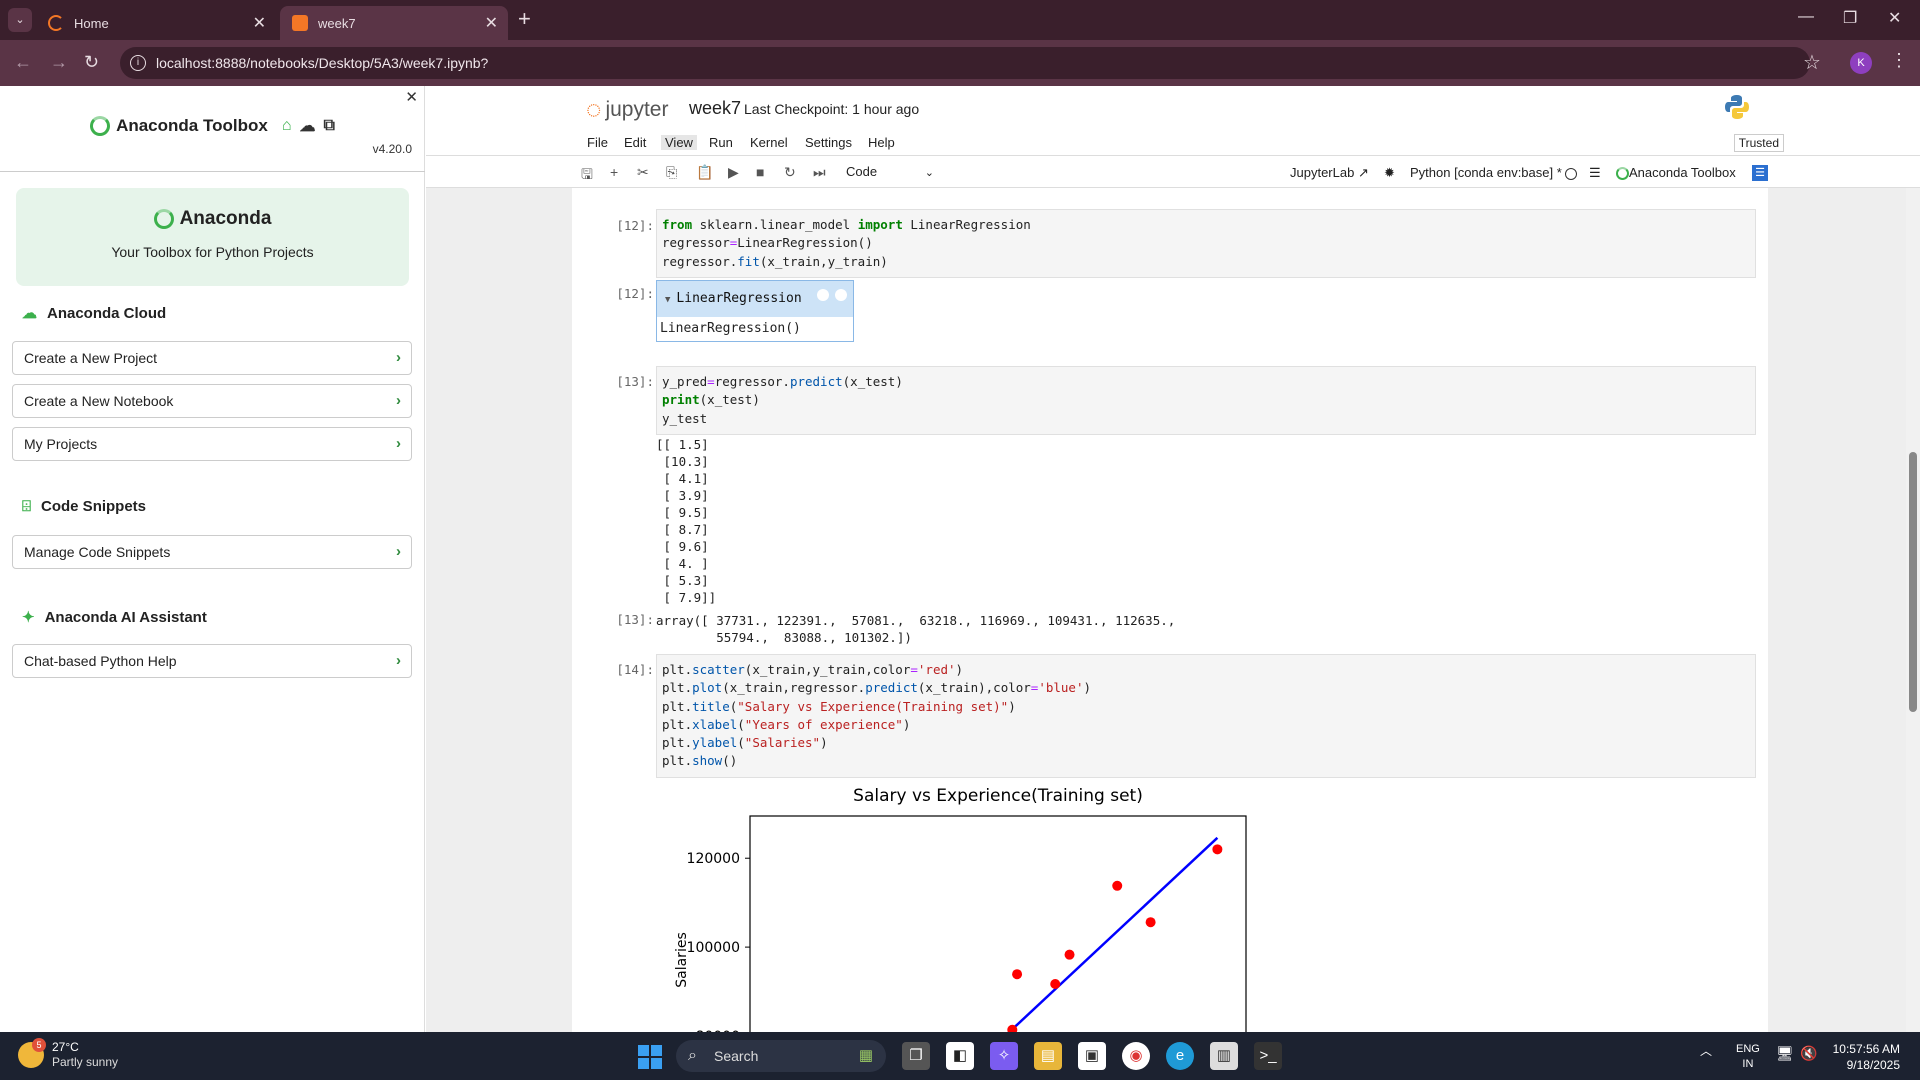  Describe the element at coordinates (20, 20) in the screenshot. I see `tab-search-button: ⌄` at that location.